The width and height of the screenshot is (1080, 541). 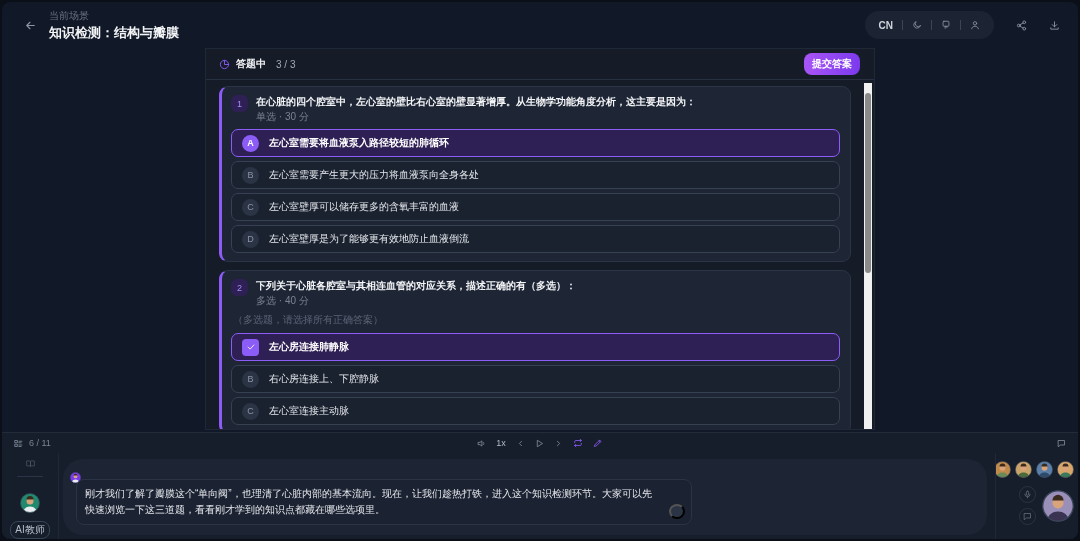 I want to click on answer-option: A 左心室需要将血液泵入路径较短的肺循环, so click(x=535, y=143).